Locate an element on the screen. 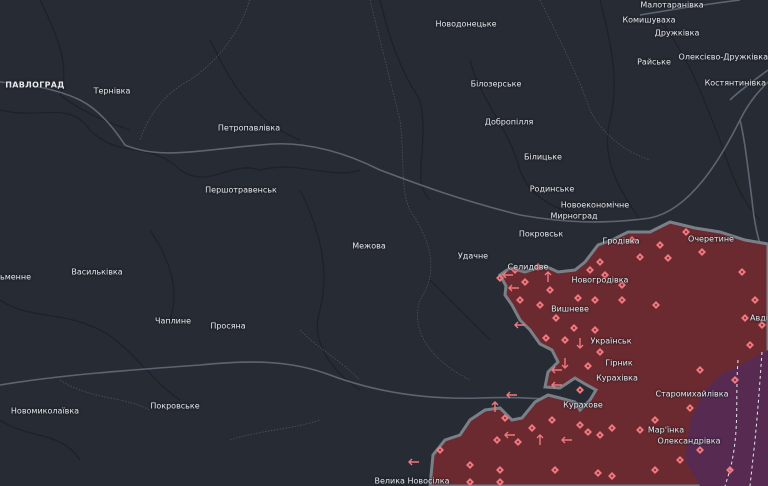  city-label-ukrainsk: Українськ is located at coordinates (610, 341).